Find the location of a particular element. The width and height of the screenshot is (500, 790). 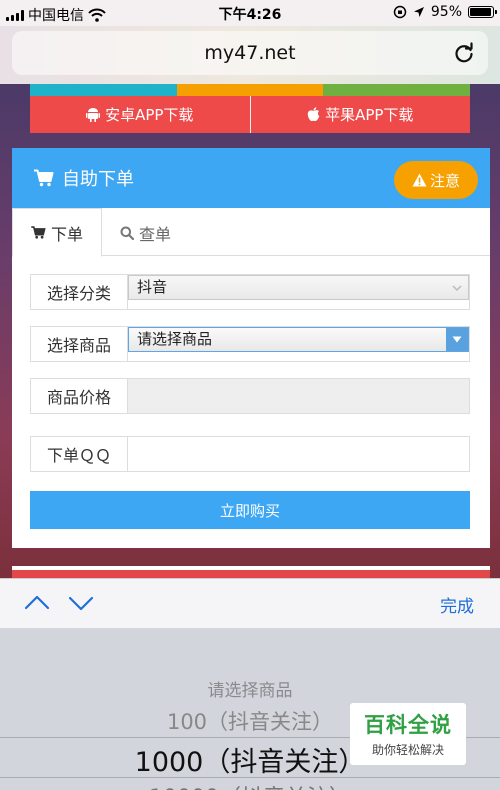

reload-icon is located at coordinates (464, 53).